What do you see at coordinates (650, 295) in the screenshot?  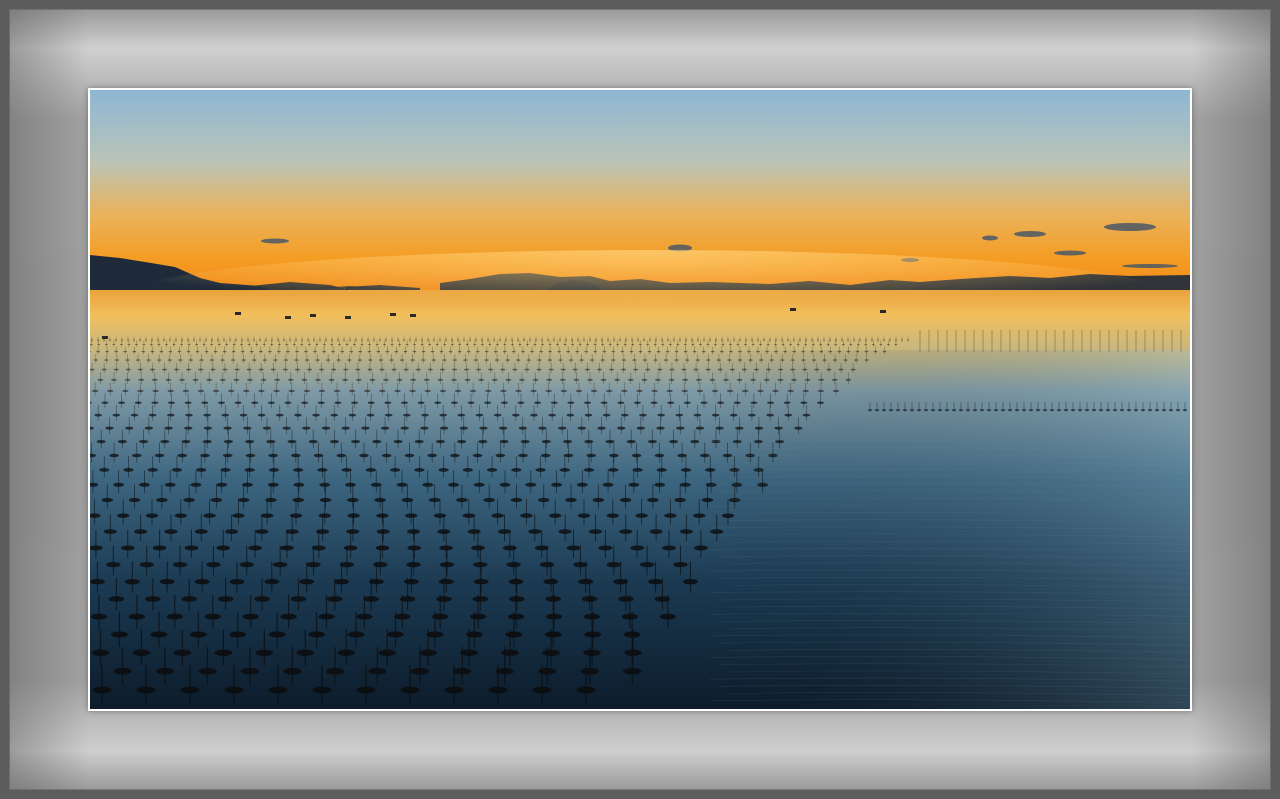 I see `water-glow` at bounding box center [650, 295].